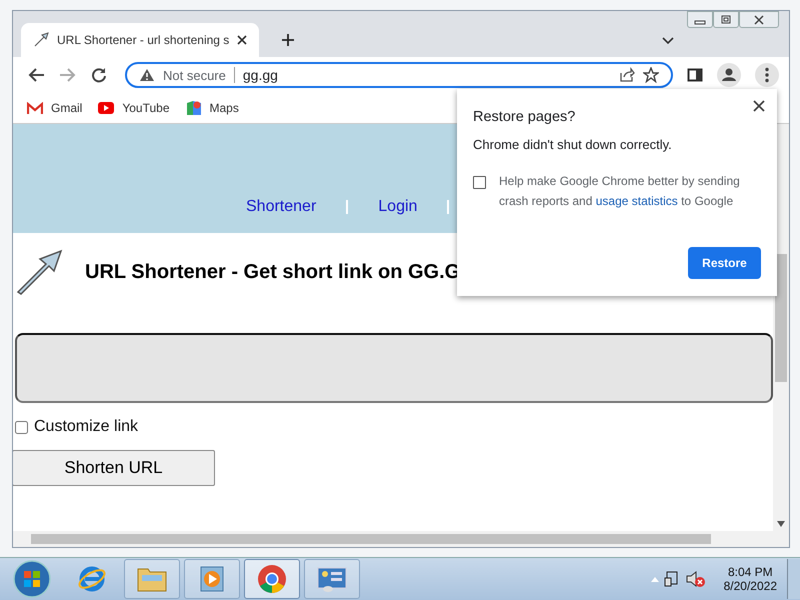 This screenshot has width=800, height=600. I want to click on scroll-down-icon, so click(781, 524).